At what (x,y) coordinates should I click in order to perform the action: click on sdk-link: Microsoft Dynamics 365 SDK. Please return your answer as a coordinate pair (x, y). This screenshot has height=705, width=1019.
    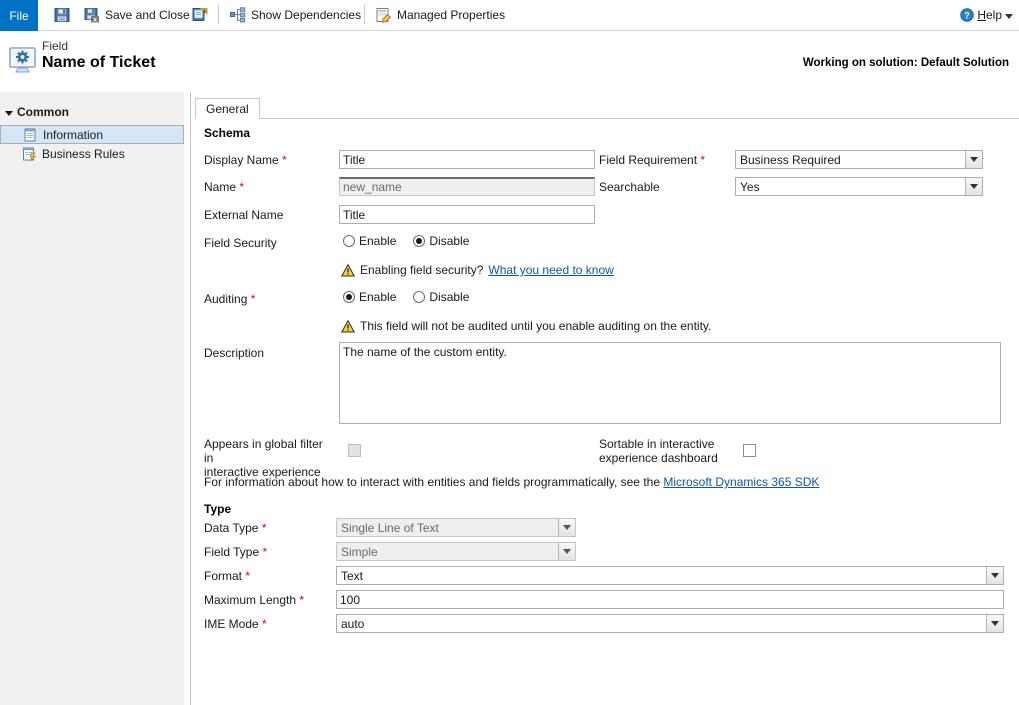
    Looking at the image, I should click on (741, 482).